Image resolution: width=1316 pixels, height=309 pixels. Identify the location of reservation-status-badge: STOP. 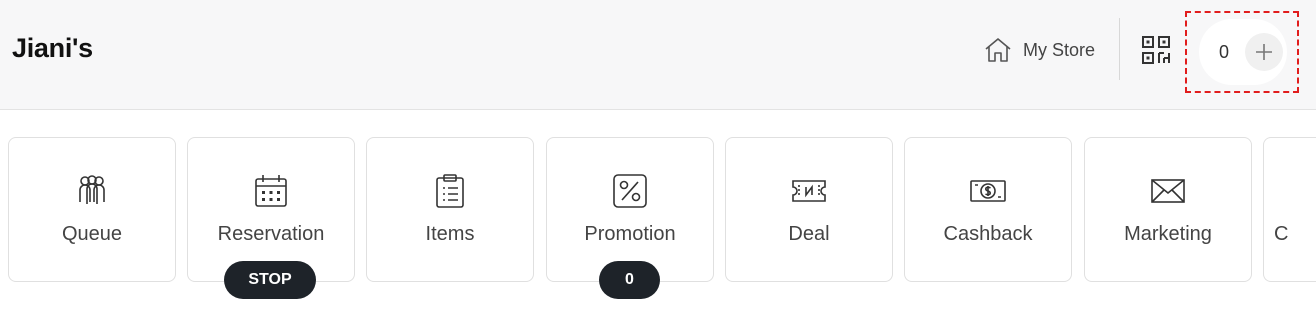
(270, 280).